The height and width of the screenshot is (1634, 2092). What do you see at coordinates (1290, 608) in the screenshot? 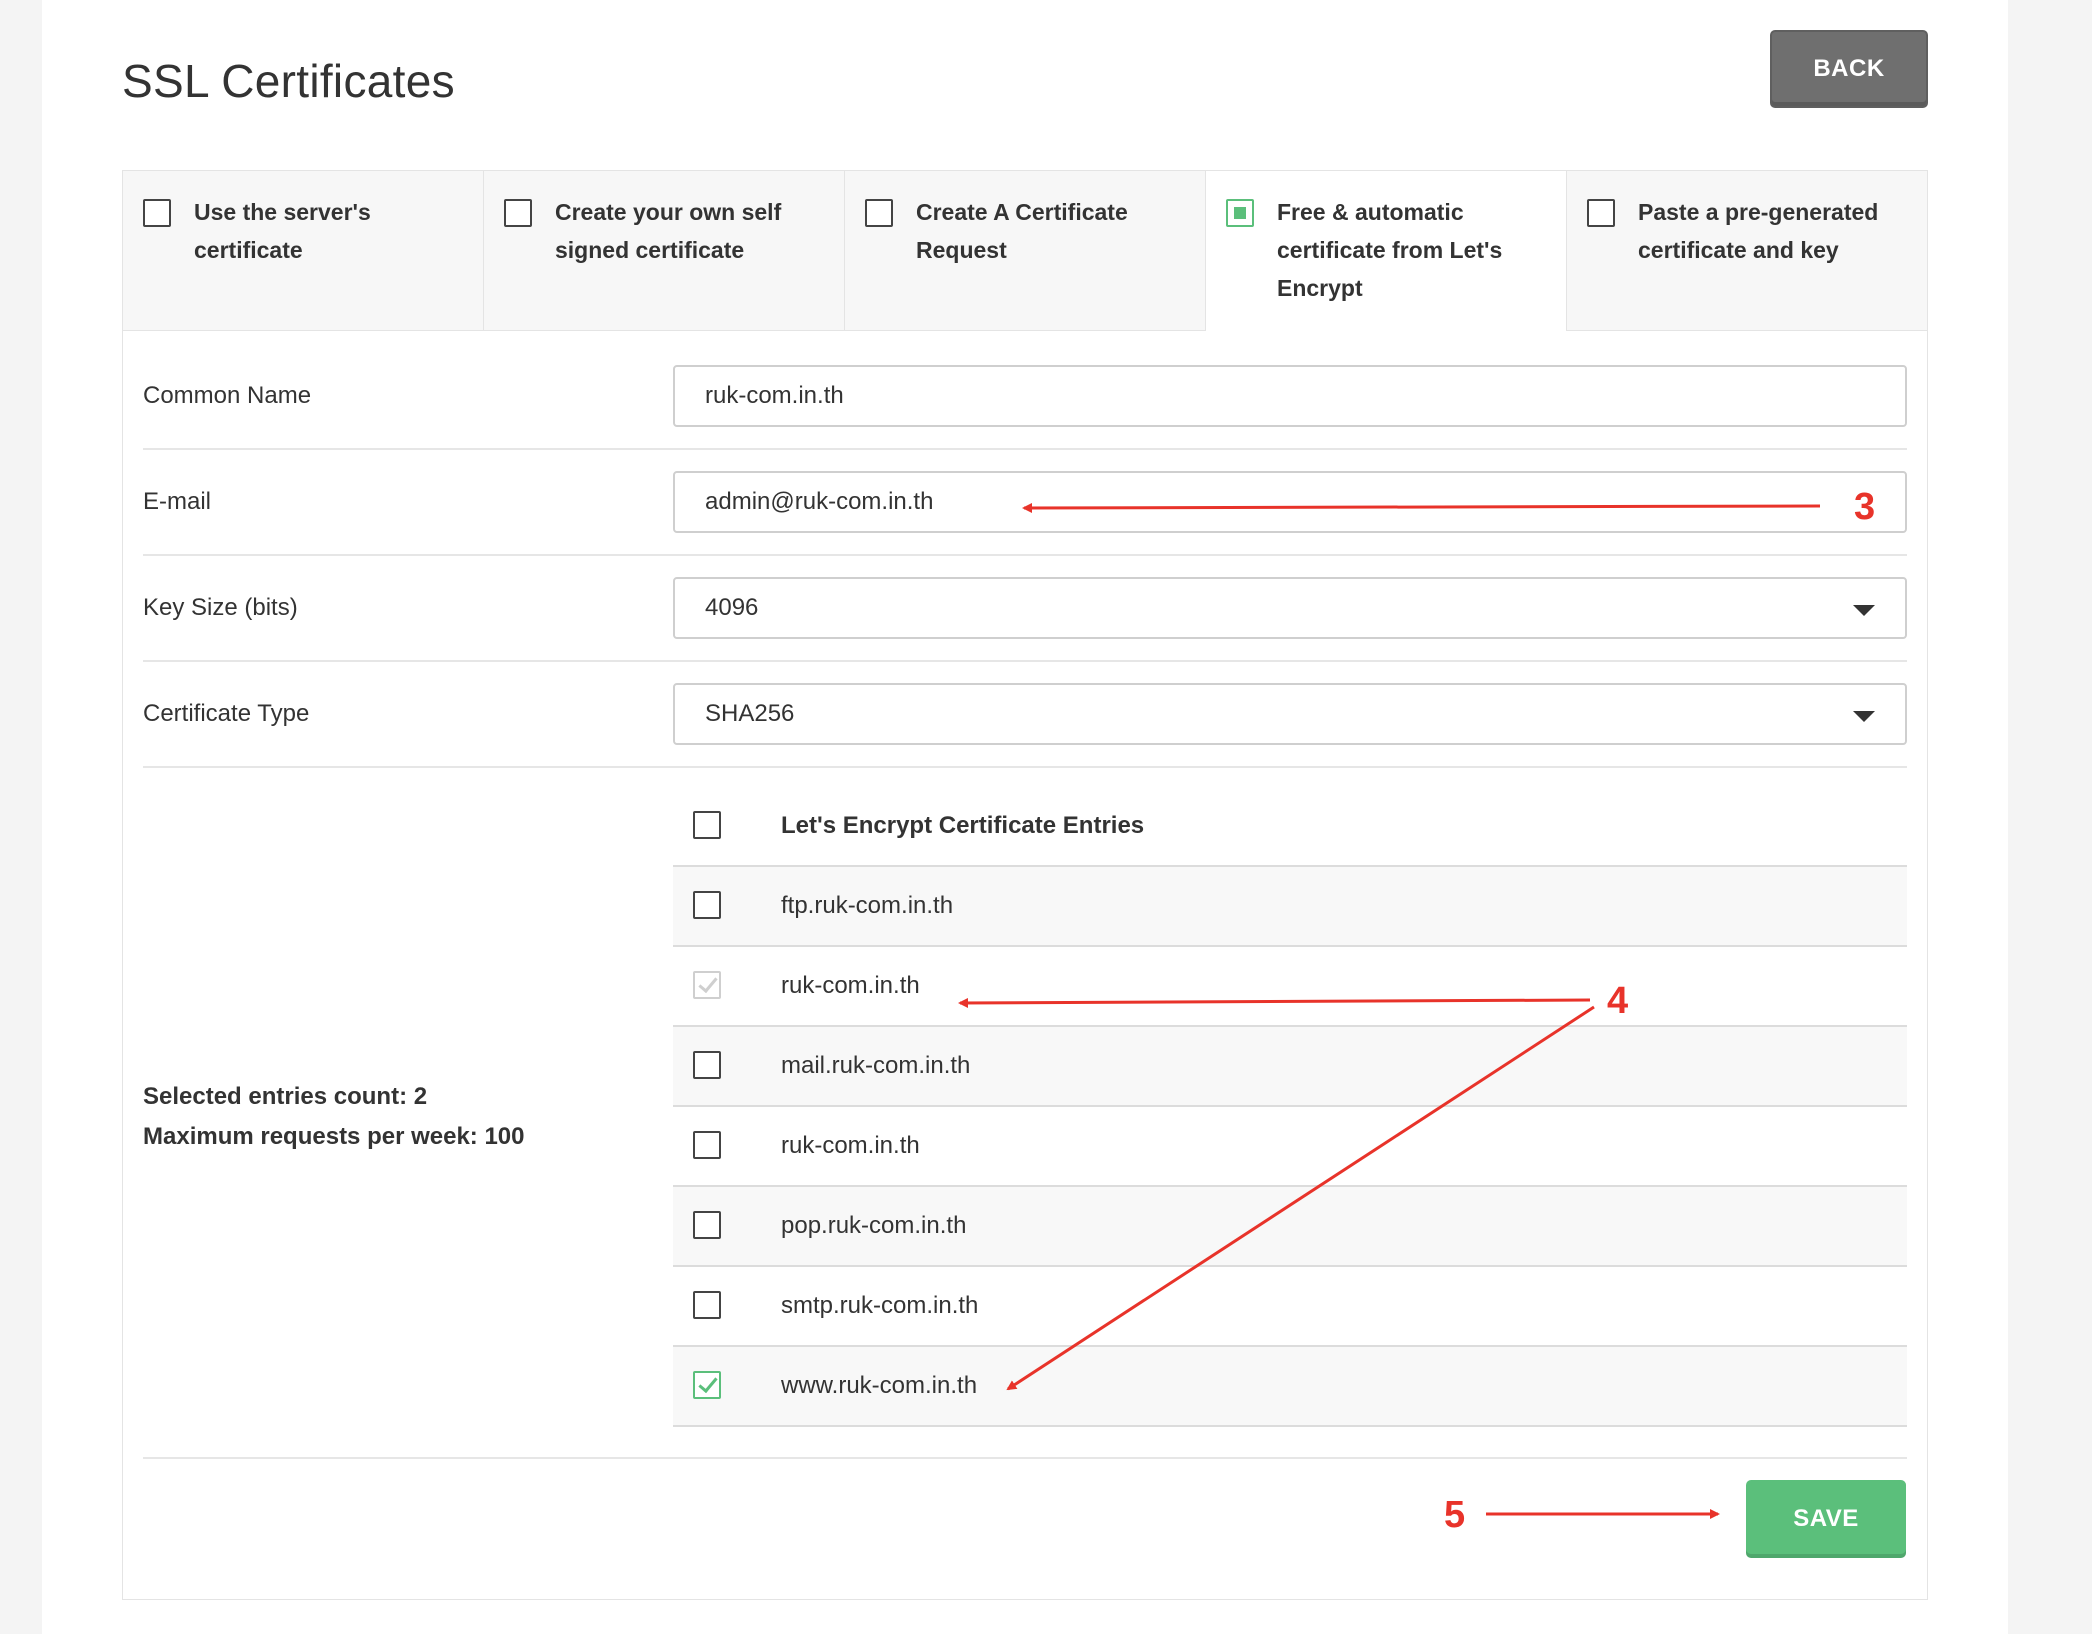
I see `key-size-select: 4096` at bounding box center [1290, 608].